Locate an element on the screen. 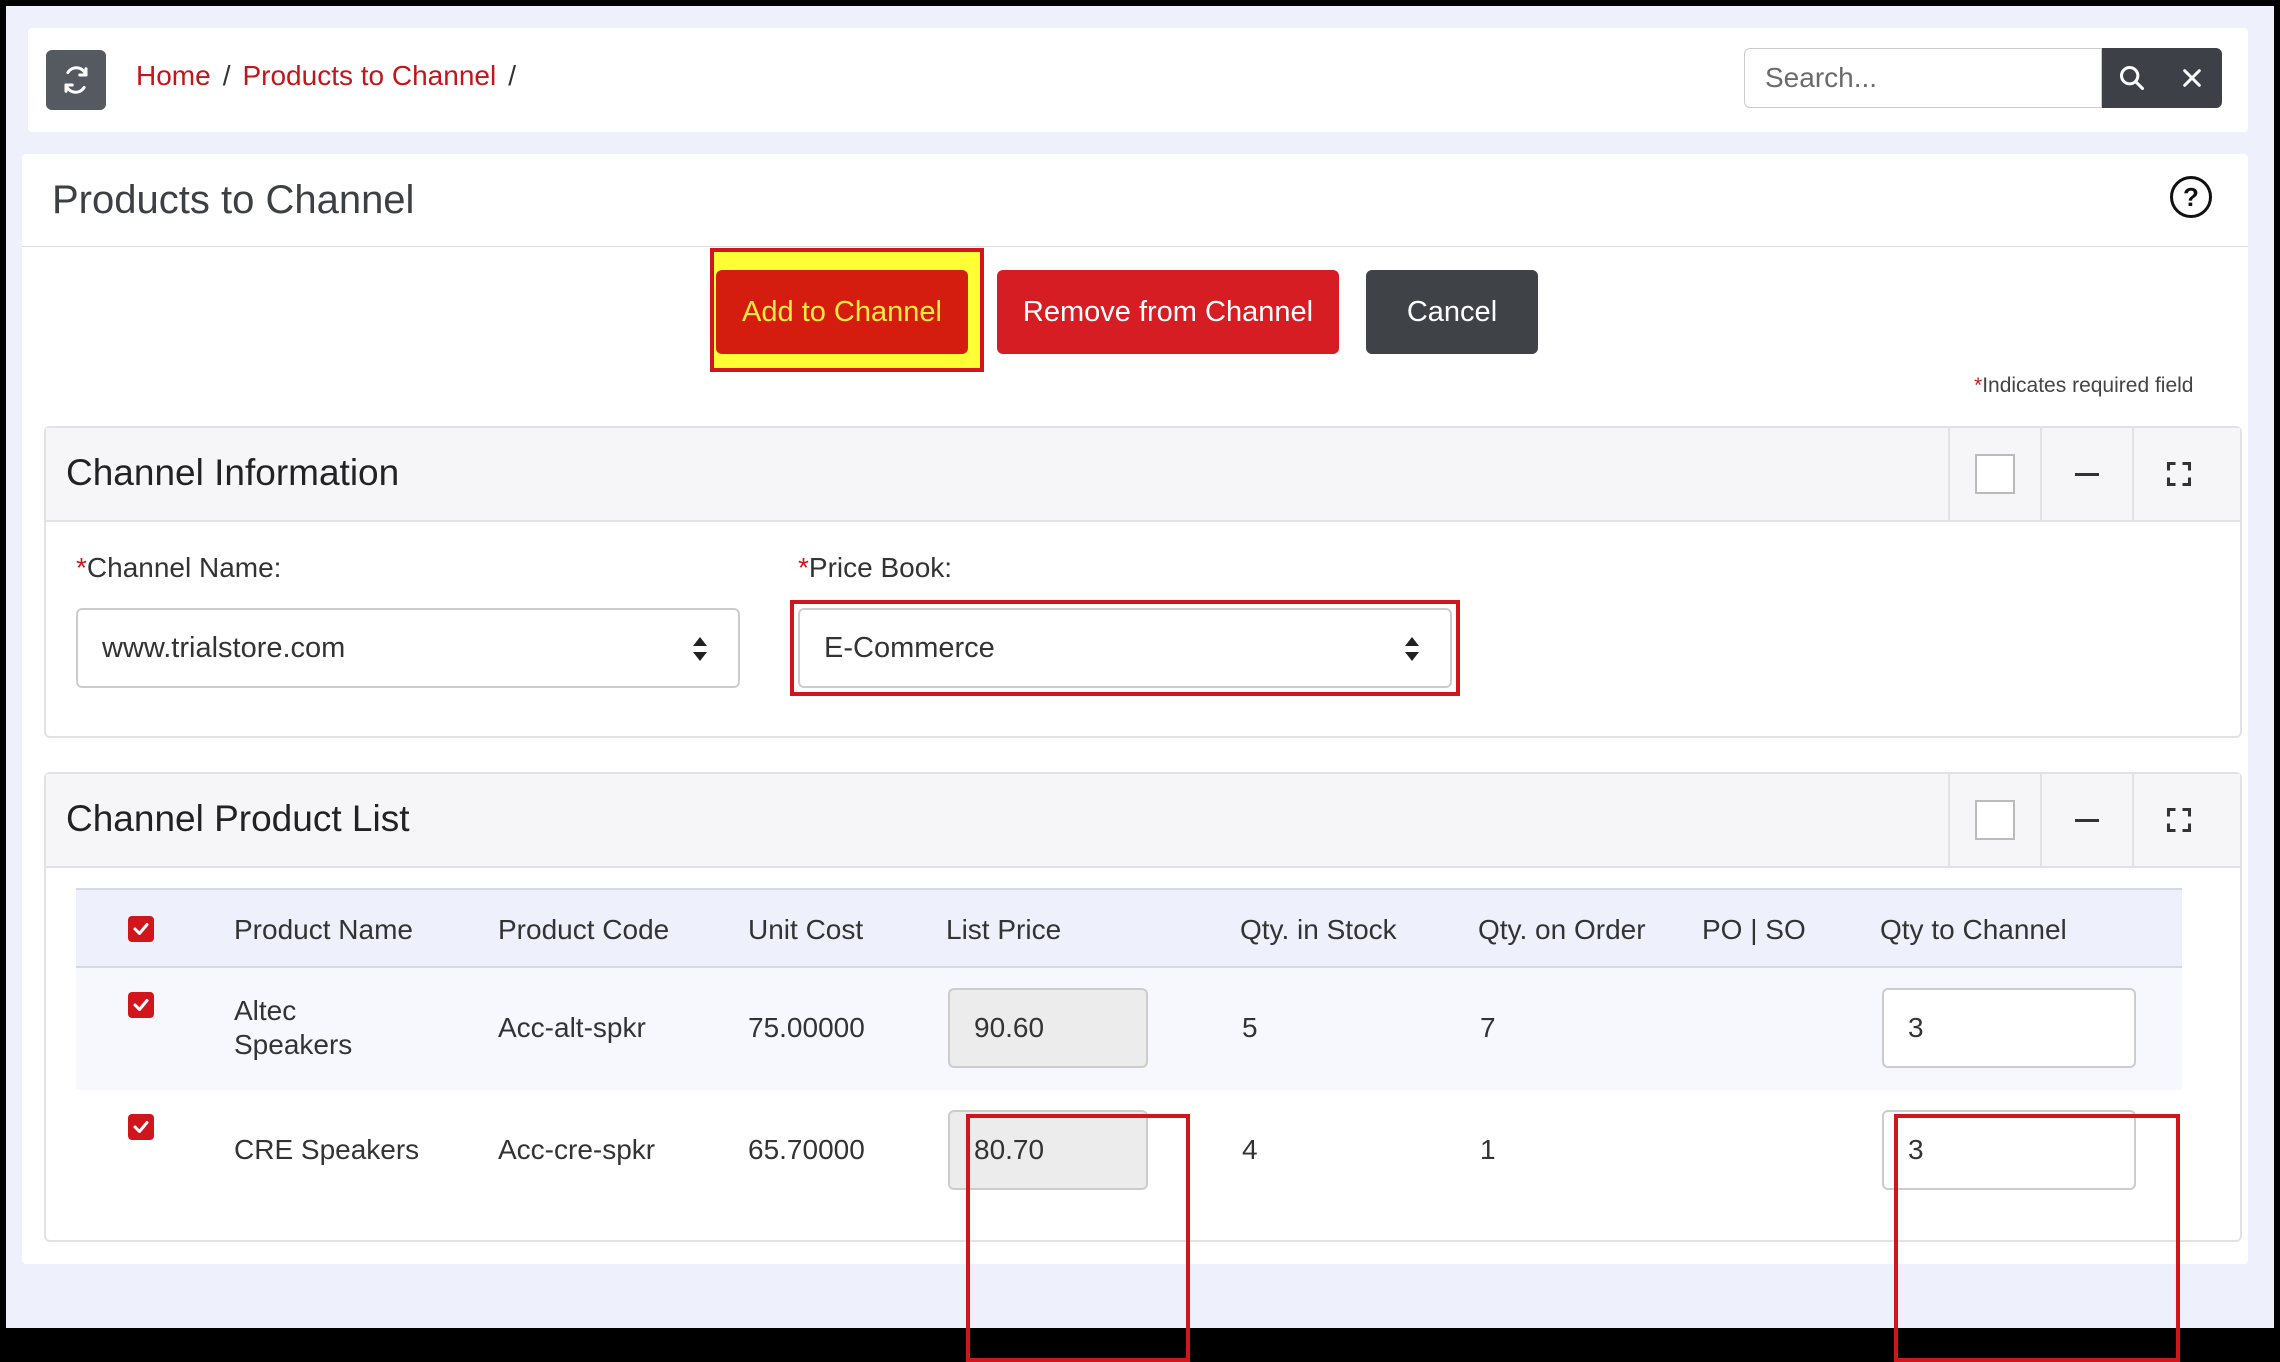 This screenshot has width=2280, height=1362. card-header: Channel Product List is located at coordinates (1143, 821).